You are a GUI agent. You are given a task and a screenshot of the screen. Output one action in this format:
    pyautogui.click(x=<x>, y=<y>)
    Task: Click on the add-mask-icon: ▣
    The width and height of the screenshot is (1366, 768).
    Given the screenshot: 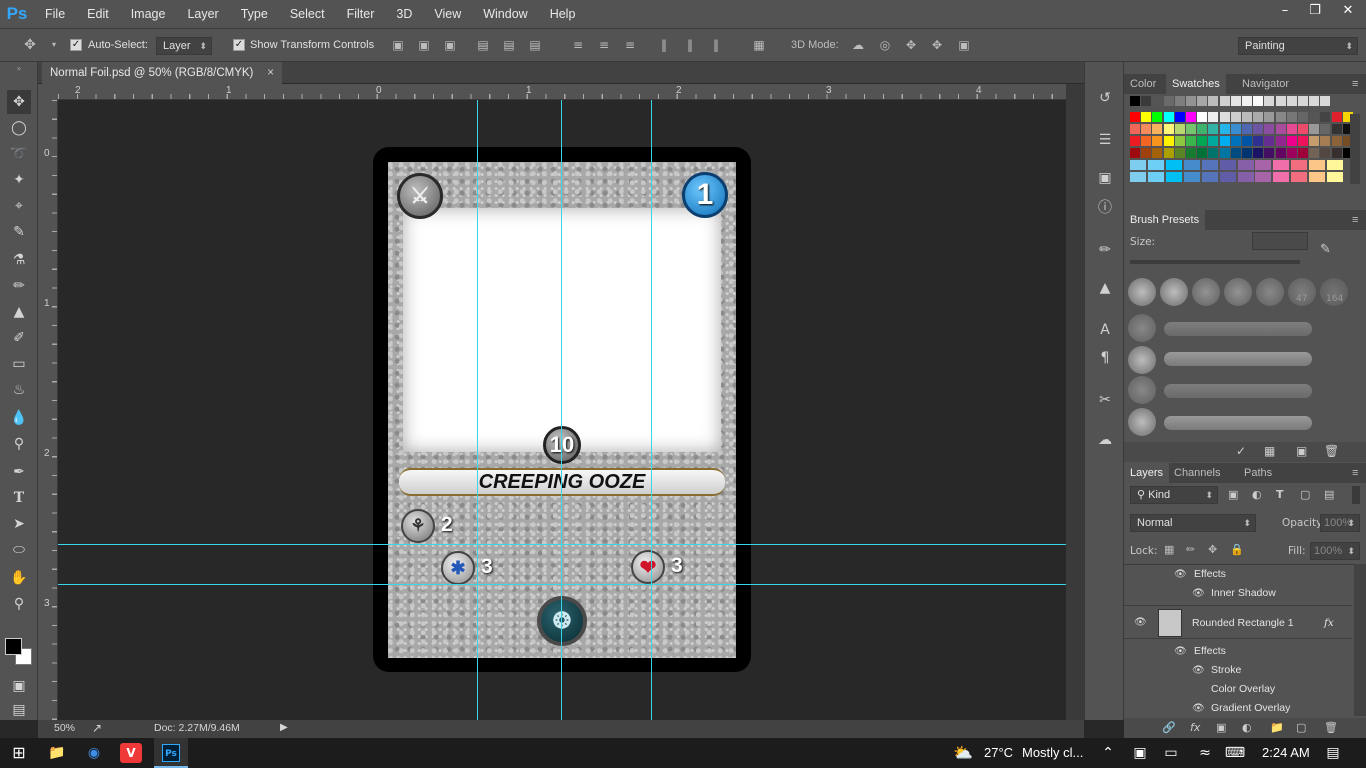 What is the action you would take?
    pyautogui.click(x=1221, y=727)
    